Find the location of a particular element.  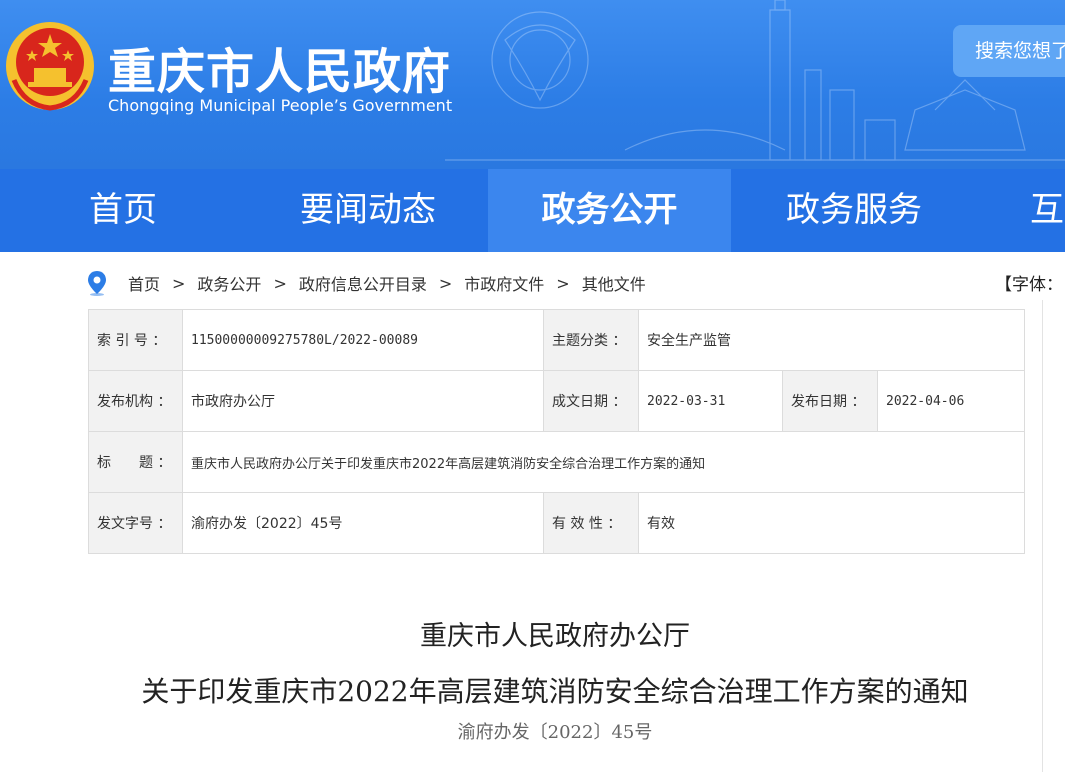

table-row: 发文字号 ： 渝府办发〔2022〕45号 有 效 性 ： 有效 is located at coordinates (557, 523).